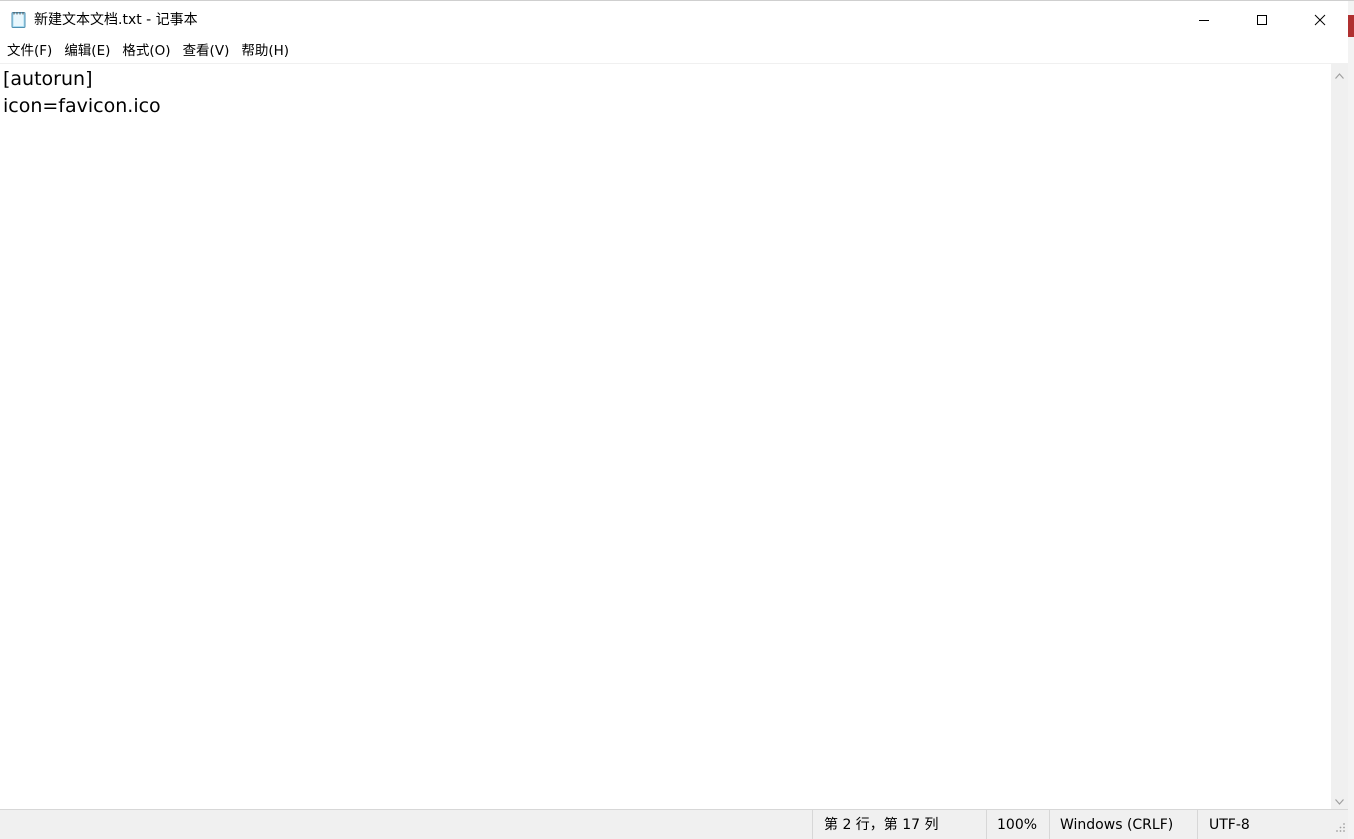 The image size is (1354, 839). I want to click on editor-line: [autorun], so click(667, 79).